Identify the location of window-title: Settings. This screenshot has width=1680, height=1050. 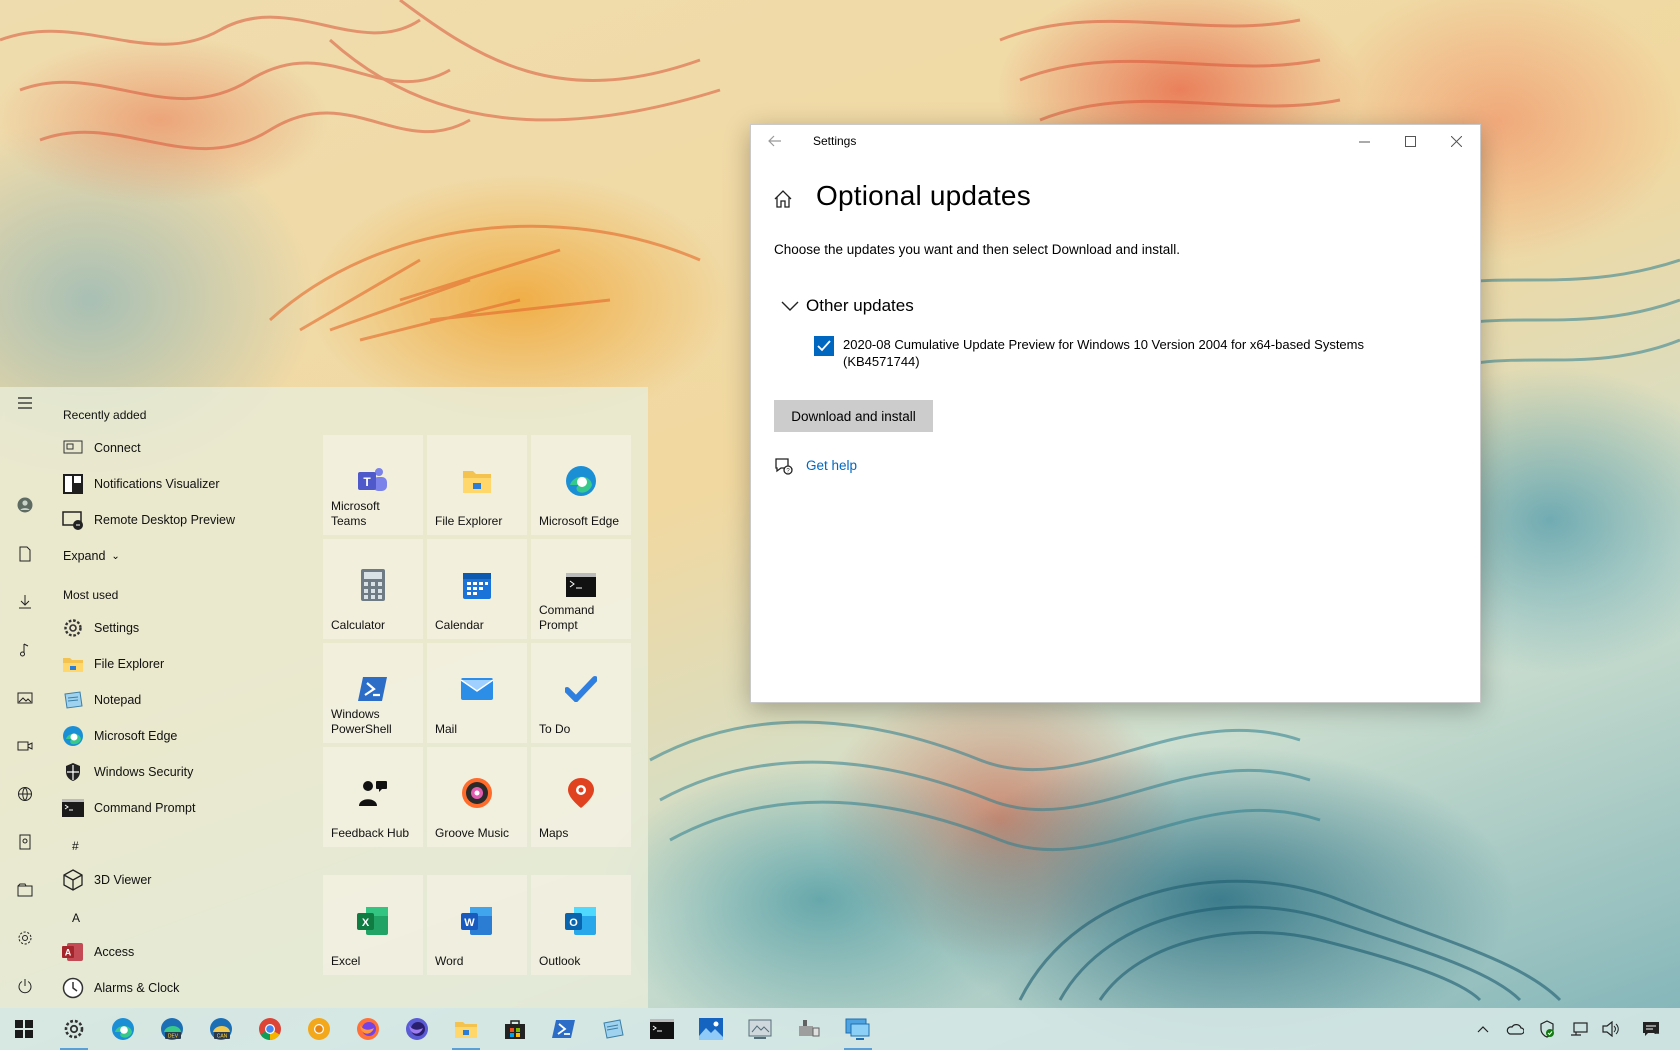
(835, 141).